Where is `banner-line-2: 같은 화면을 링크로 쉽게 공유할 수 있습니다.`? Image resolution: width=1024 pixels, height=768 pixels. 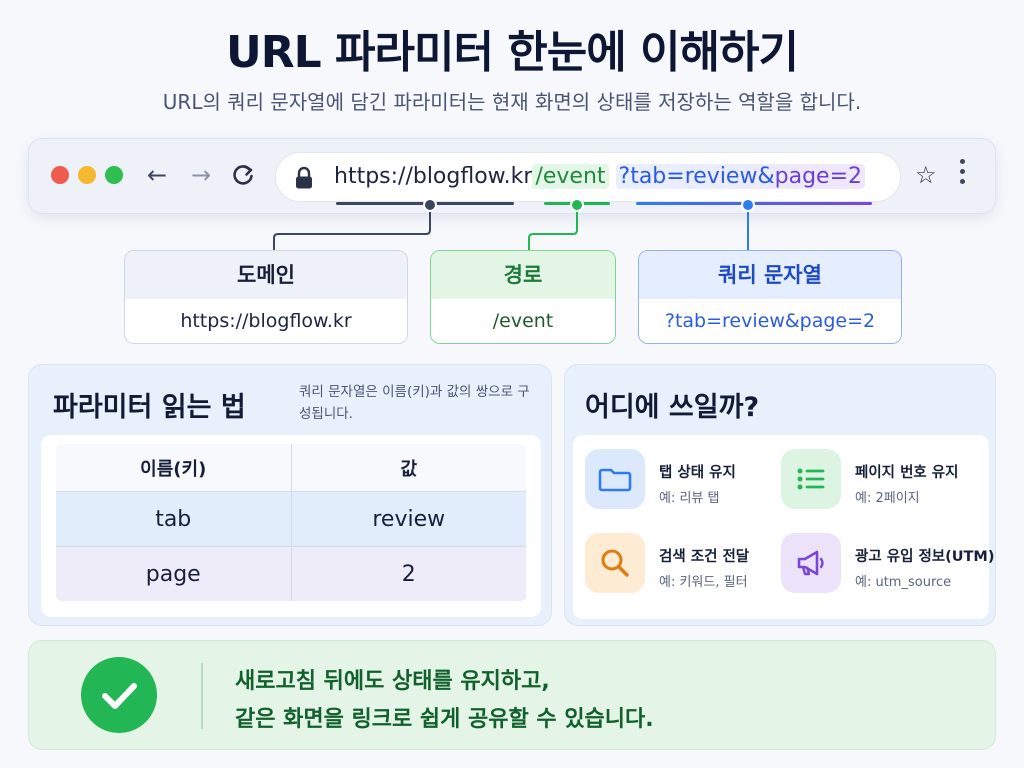
banner-line-2: 같은 화면을 링크로 쉽게 공유할 수 있습니다. is located at coordinates (444, 719).